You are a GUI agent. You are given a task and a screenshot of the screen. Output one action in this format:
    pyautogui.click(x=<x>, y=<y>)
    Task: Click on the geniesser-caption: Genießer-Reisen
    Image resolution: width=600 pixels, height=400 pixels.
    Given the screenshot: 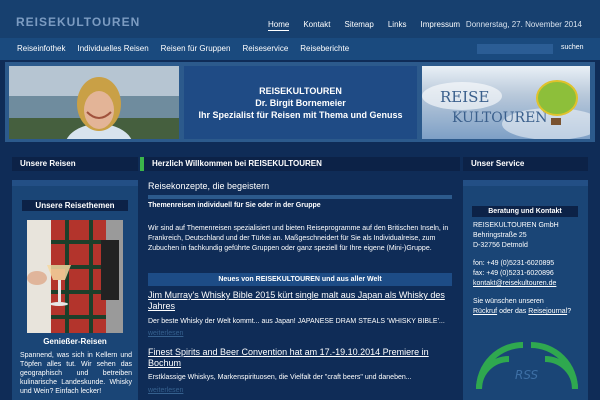 What is the action you would take?
    pyautogui.click(x=75, y=341)
    